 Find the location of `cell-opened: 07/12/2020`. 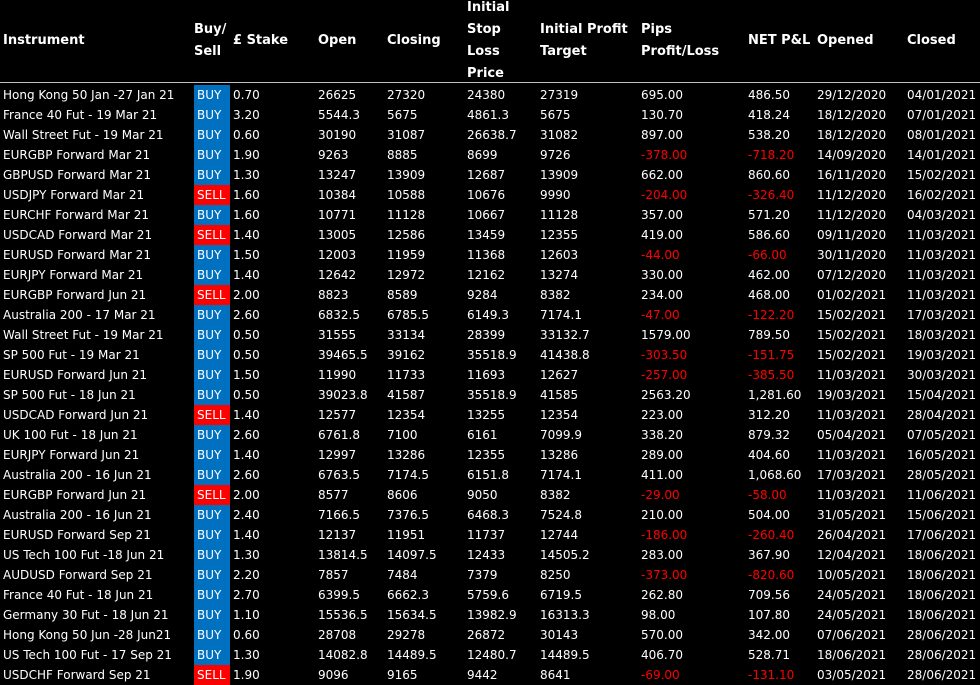

cell-opened: 07/12/2020 is located at coordinates (852, 275).